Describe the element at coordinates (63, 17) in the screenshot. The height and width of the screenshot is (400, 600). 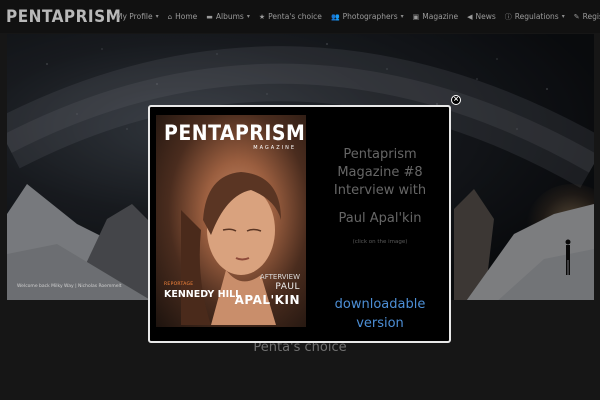
I see `site-logo: PENTAPRISM` at that location.